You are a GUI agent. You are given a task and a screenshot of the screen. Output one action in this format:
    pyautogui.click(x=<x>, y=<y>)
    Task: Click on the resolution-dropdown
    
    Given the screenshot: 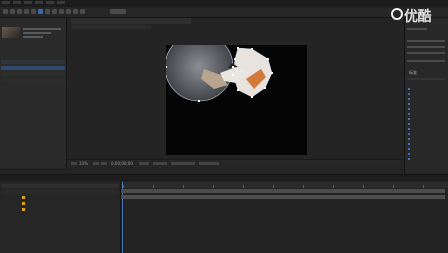 What is the action you would take?
    pyautogui.click(x=160, y=163)
    